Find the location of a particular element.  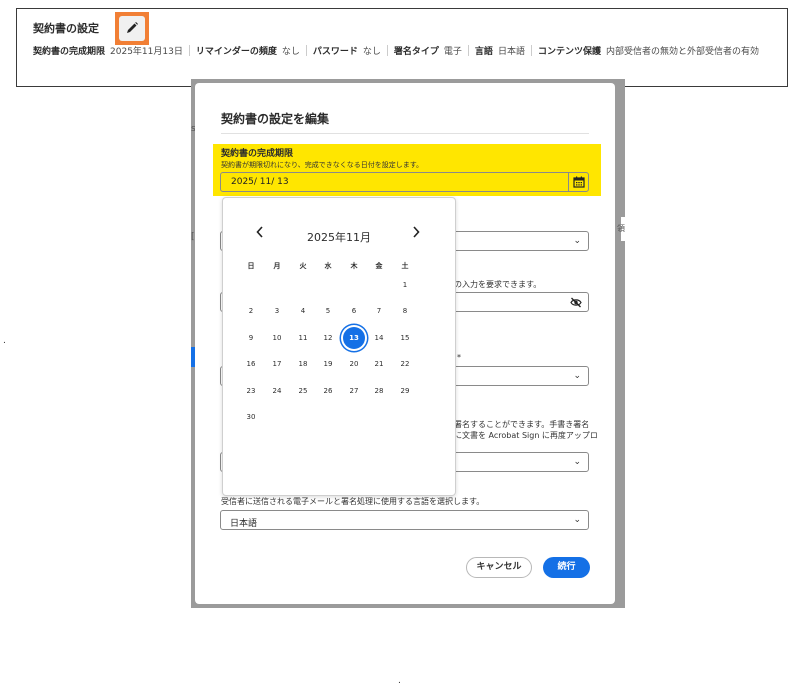

deadline-val: 2025年11月13日 is located at coordinates (146, 52).